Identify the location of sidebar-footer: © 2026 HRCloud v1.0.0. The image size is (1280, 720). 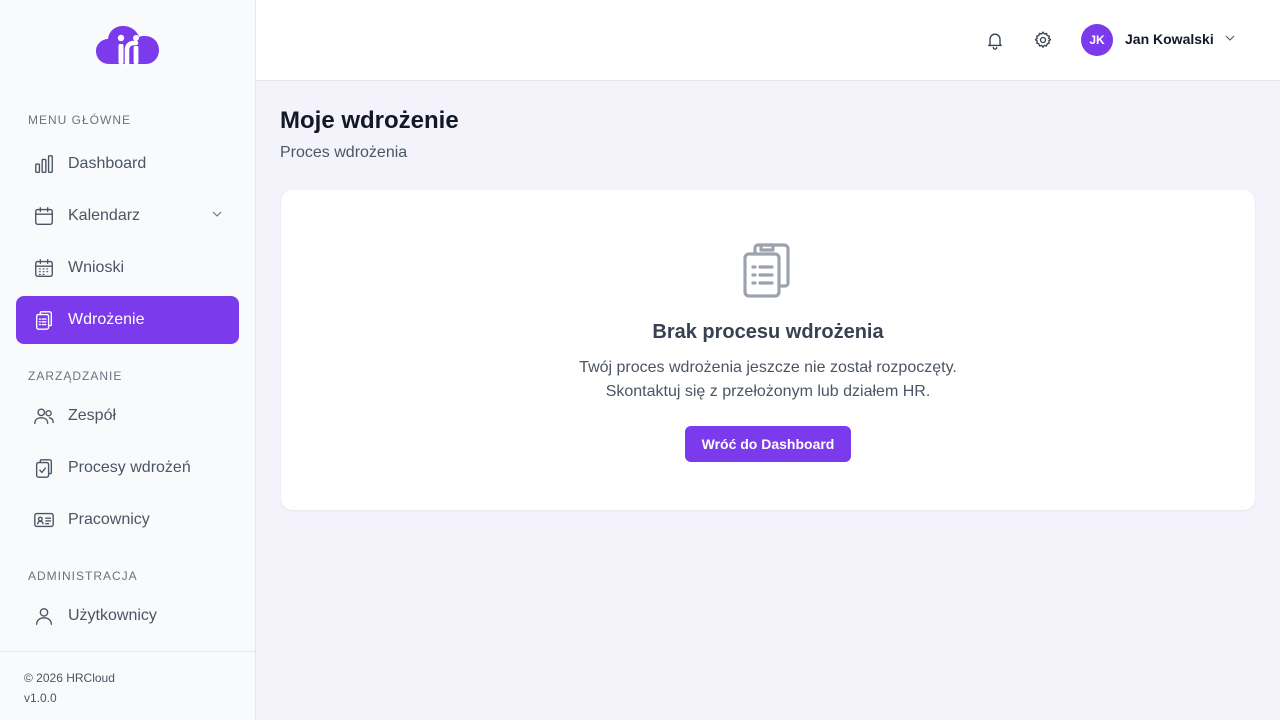
(127, 685).